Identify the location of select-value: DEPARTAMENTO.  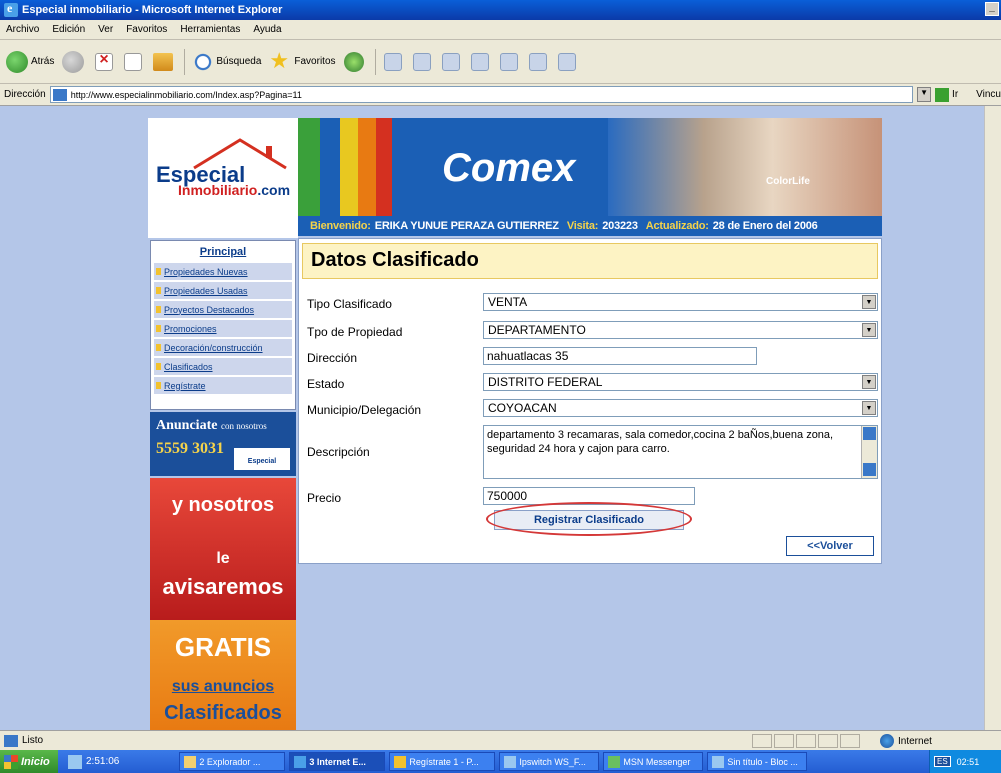
(537, 330).